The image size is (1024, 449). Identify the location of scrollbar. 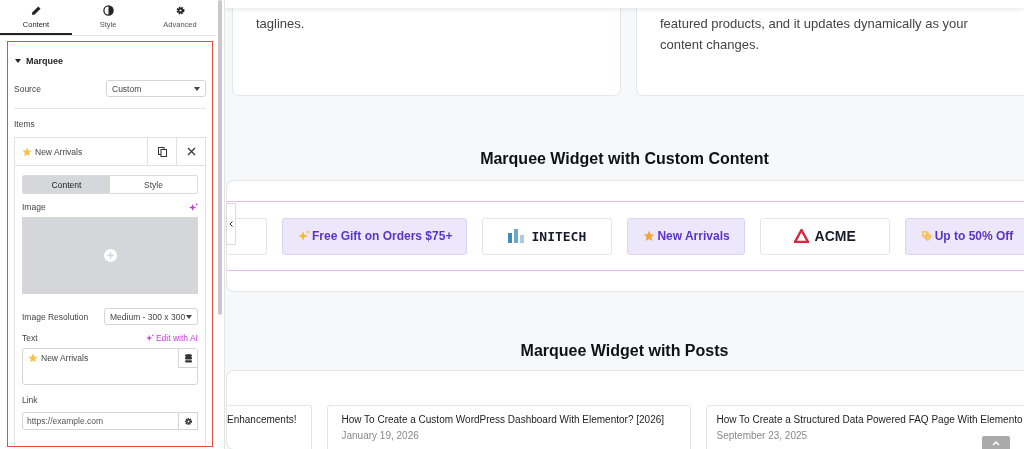
(220, 157).